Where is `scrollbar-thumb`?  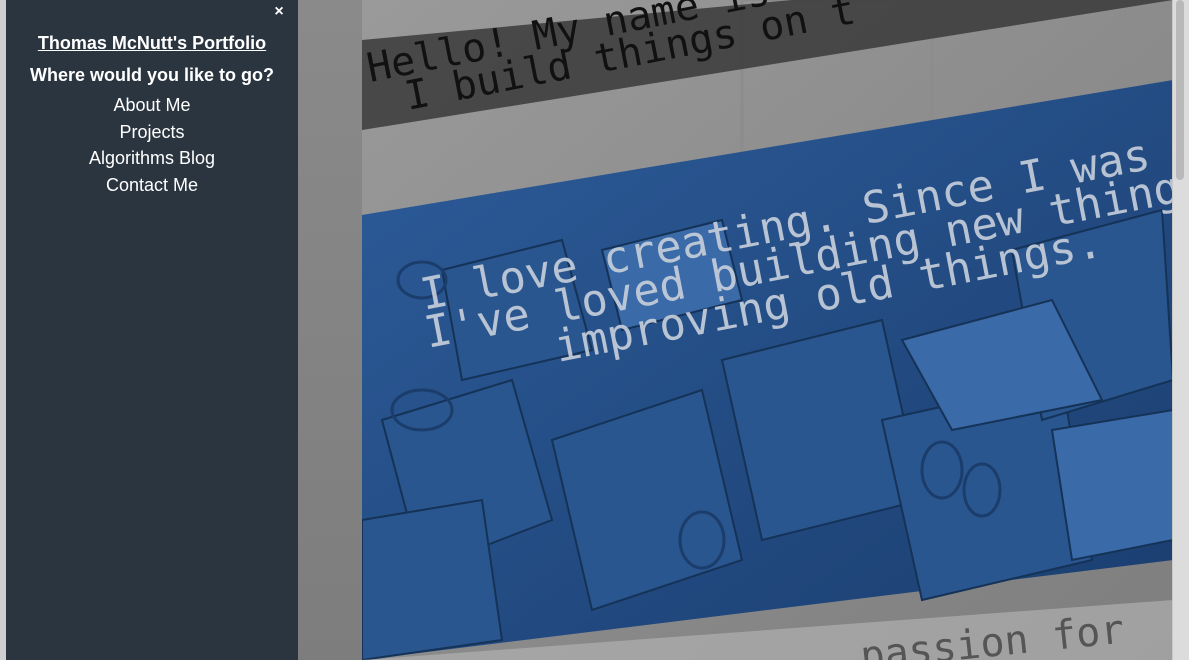 scrollbar-thumb is located at coordinates (1180, 90).